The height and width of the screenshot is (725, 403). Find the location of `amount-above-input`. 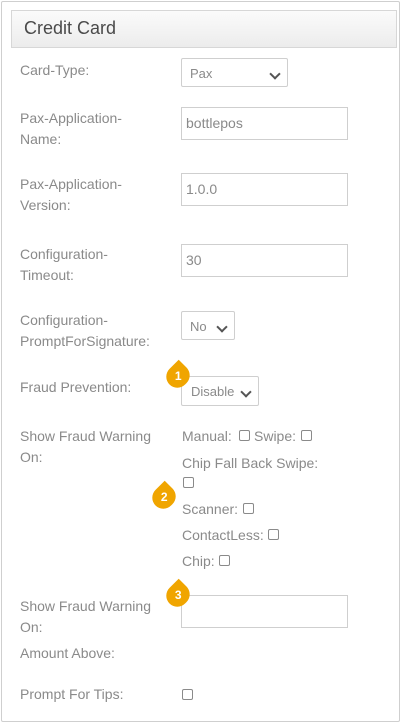

amount-above-input is located at coordinates (264, 611).